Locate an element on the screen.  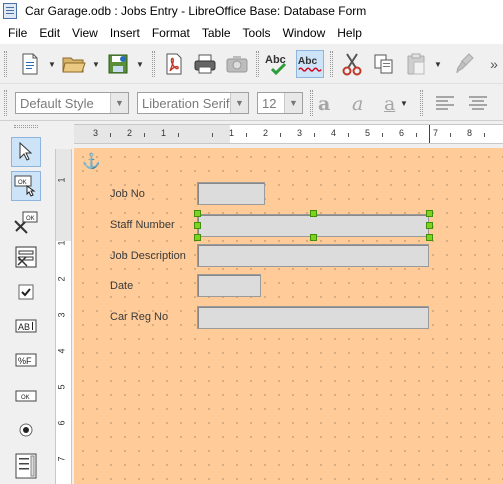
horizontal-ruler-mark: 3 is located at coordinates (96, 133).